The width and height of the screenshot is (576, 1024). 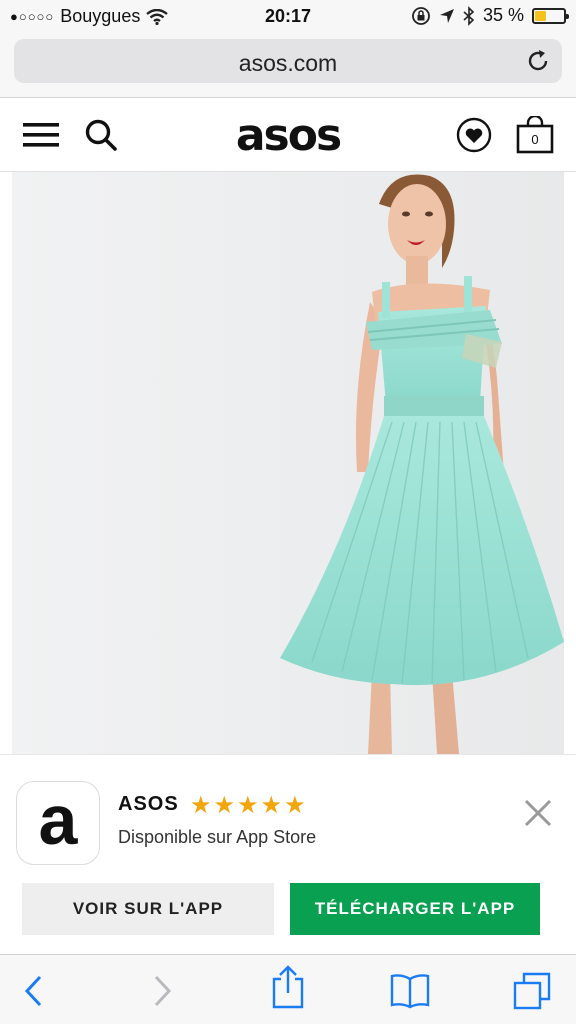 I want to click on status-bar: ●○○○○ Bouygues 20:17 35 %, so click(x=288, y=16).